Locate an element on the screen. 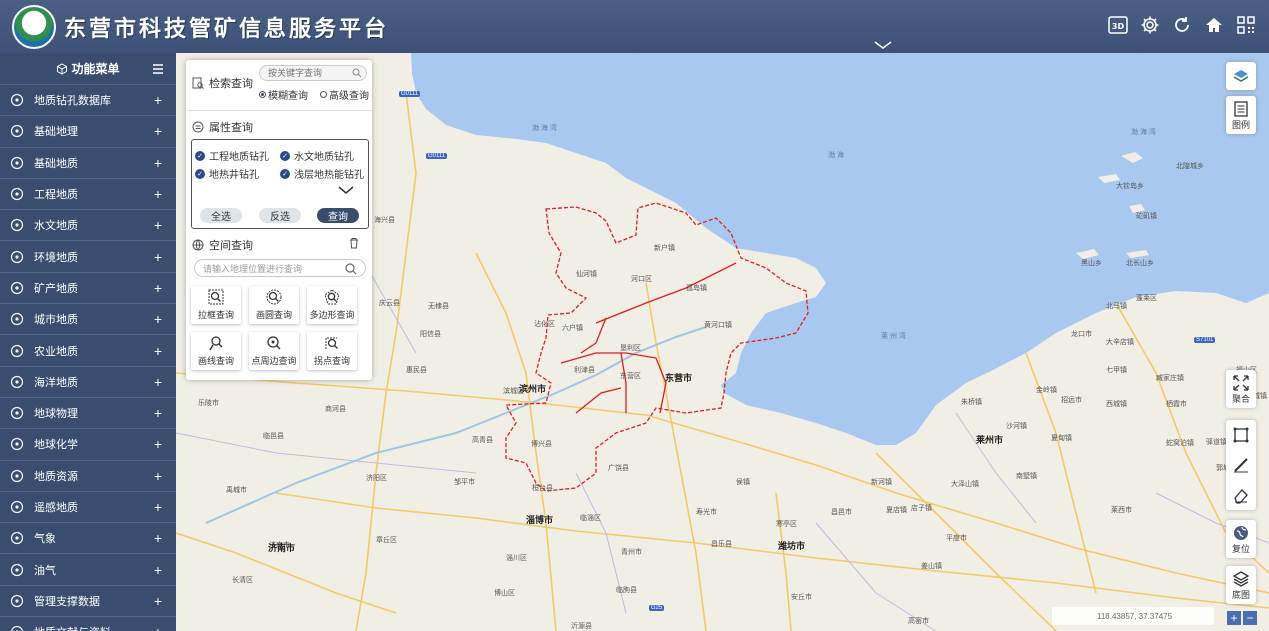 This screenshot has width=1269, height=631. line-query-button: 画线查询 is located at coordinates (216, 351).